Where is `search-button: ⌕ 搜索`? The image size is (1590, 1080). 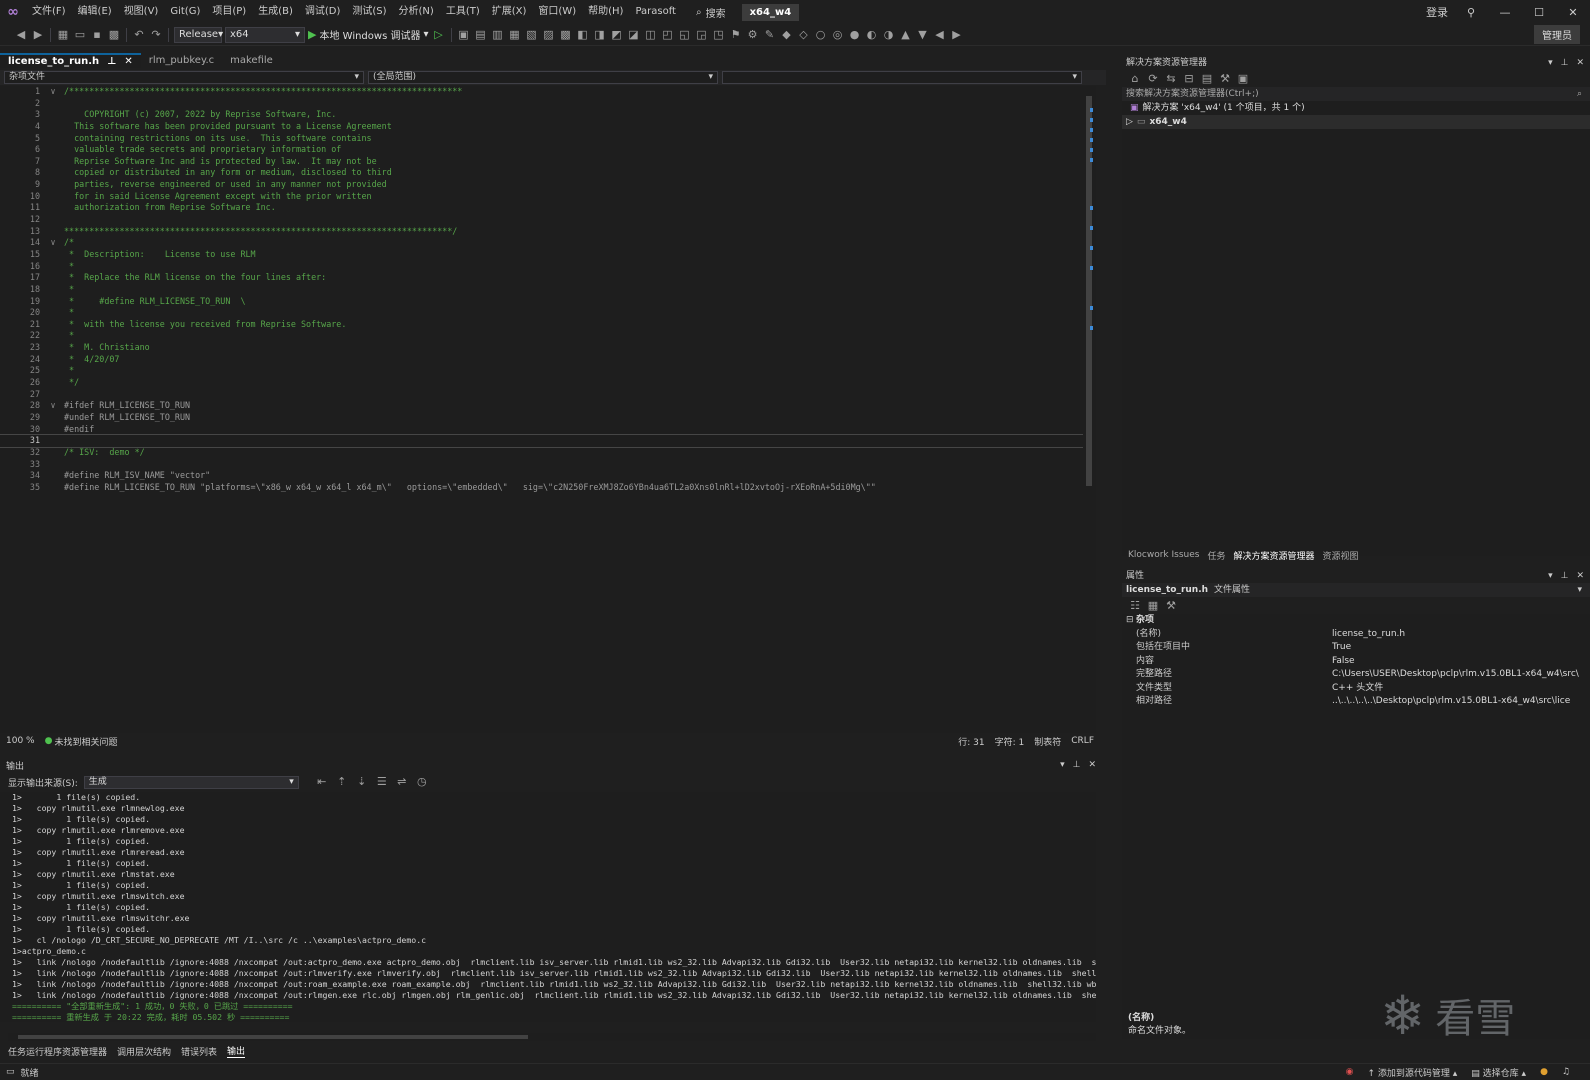 search-button: ⌕ 搜索 is located at coordinates (711, 12).